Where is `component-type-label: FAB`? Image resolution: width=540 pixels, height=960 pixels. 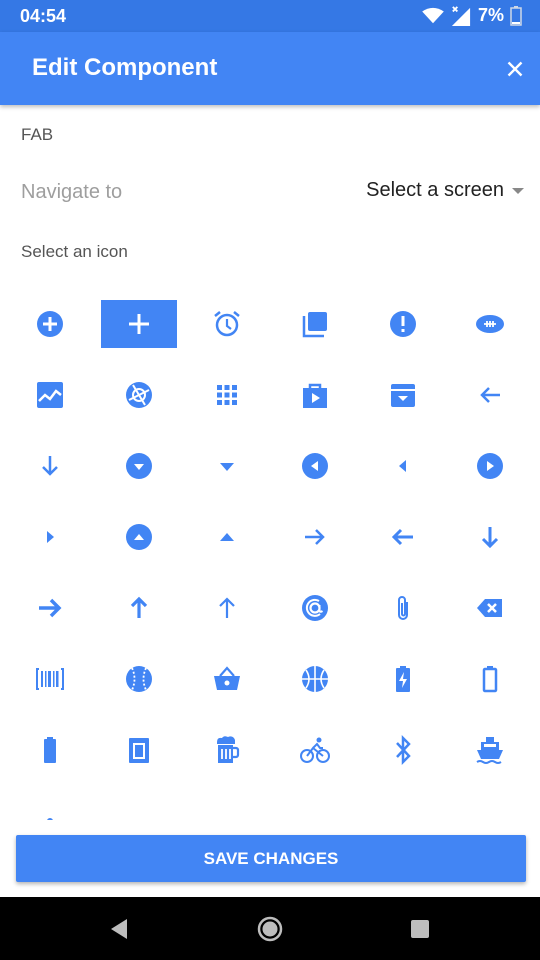
component-type-label: FAB is located at coordinates (37, 134).